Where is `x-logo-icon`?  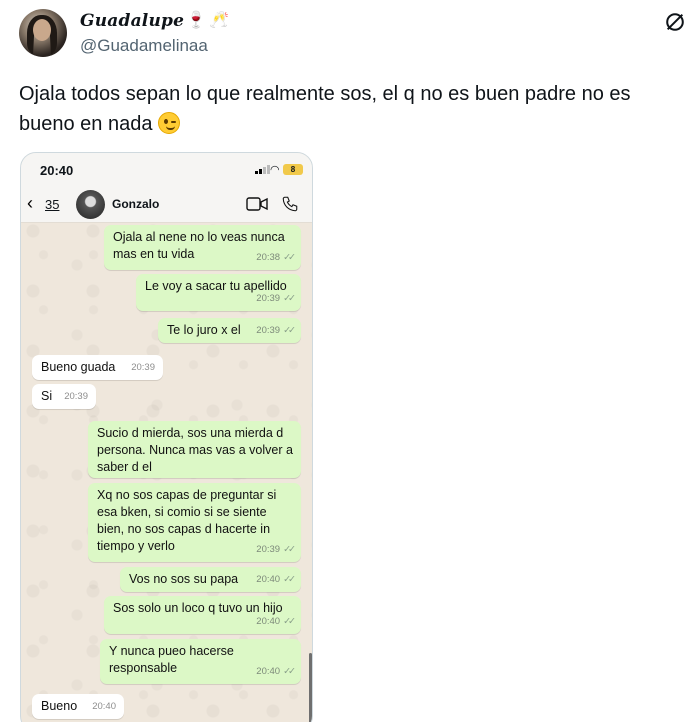 x-logo-icon is located at coordinates (675, 22).